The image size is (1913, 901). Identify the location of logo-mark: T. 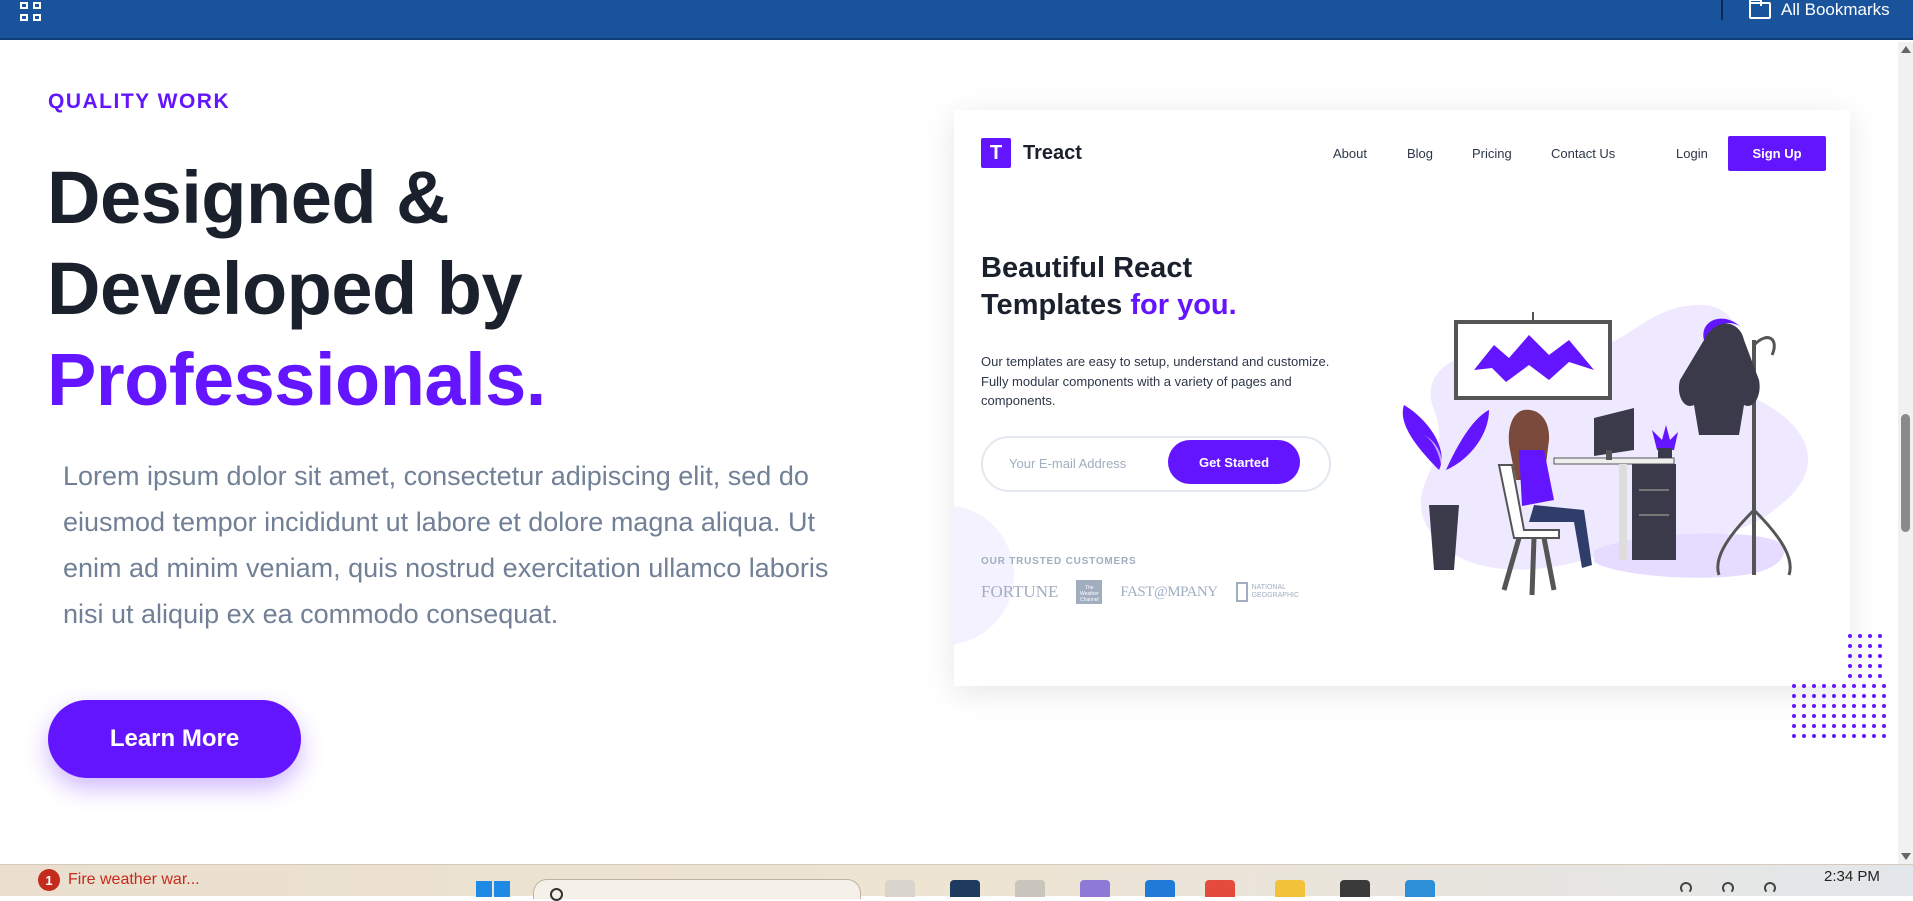
(996, 153).